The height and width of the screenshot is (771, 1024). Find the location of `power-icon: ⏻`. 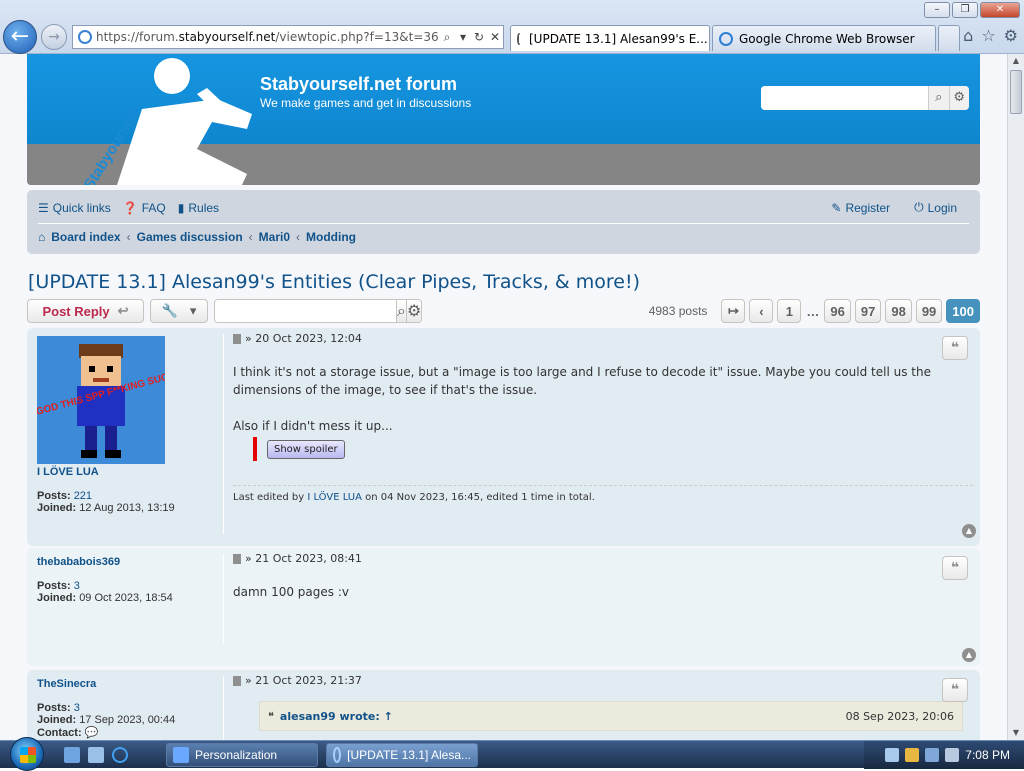

power-icon: ⏻ is located at coordinates (919, 207).